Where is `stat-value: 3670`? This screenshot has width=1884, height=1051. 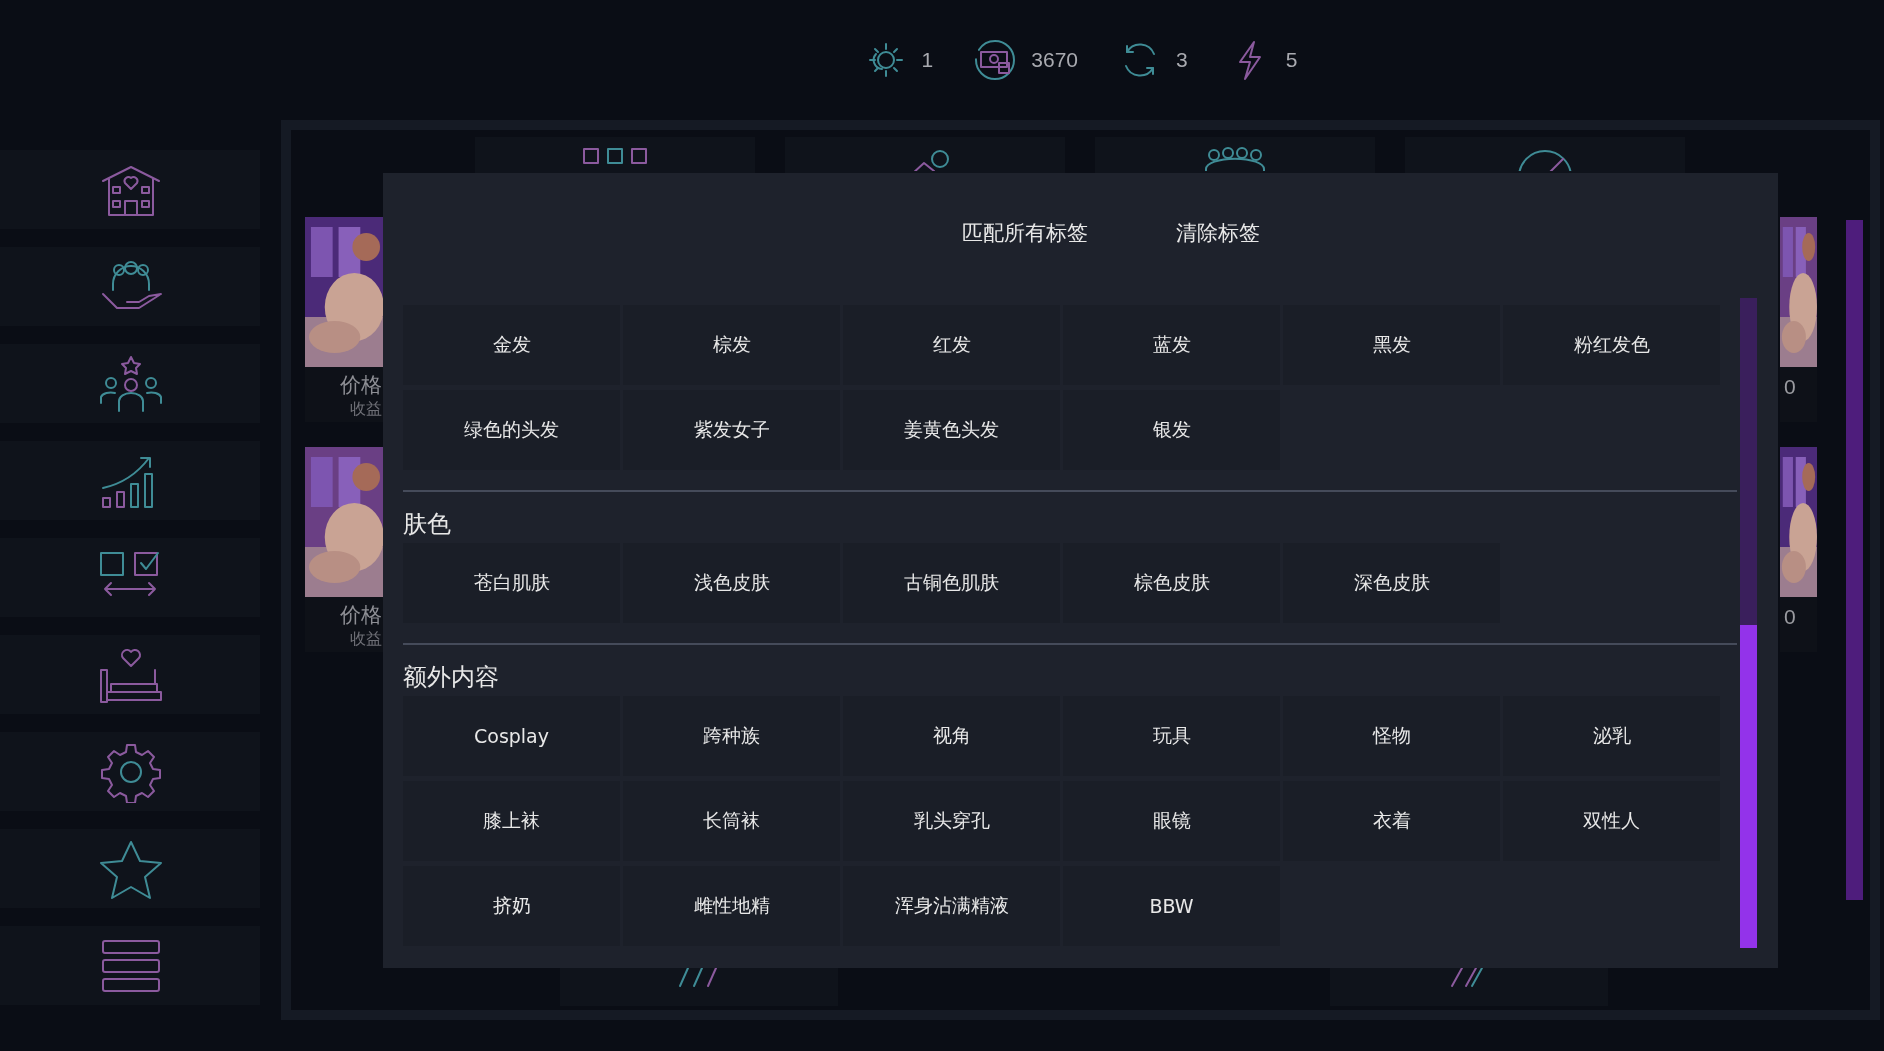
stat-value: 3670 is located at coordinates (1054, 60).